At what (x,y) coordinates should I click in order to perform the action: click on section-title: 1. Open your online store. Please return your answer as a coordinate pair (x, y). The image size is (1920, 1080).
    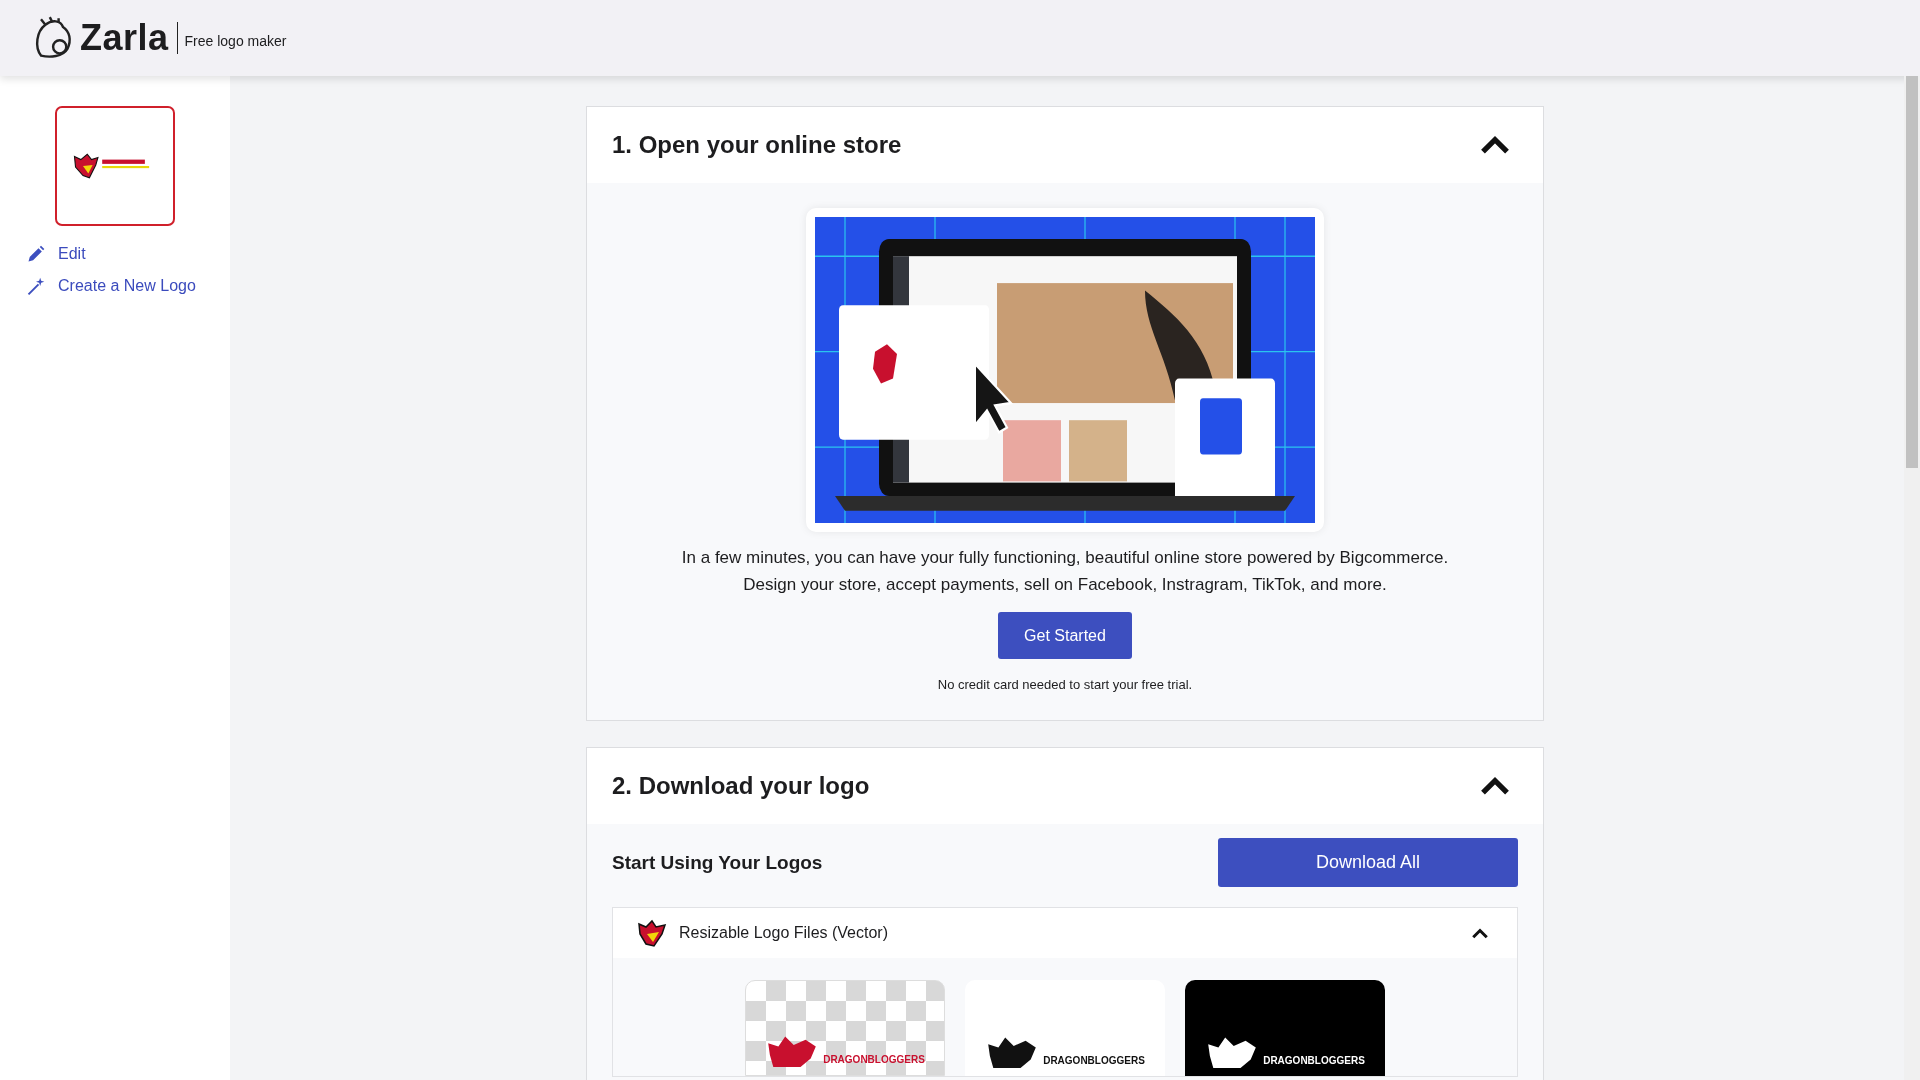
    Looking at the image, I should click on (757, 145).